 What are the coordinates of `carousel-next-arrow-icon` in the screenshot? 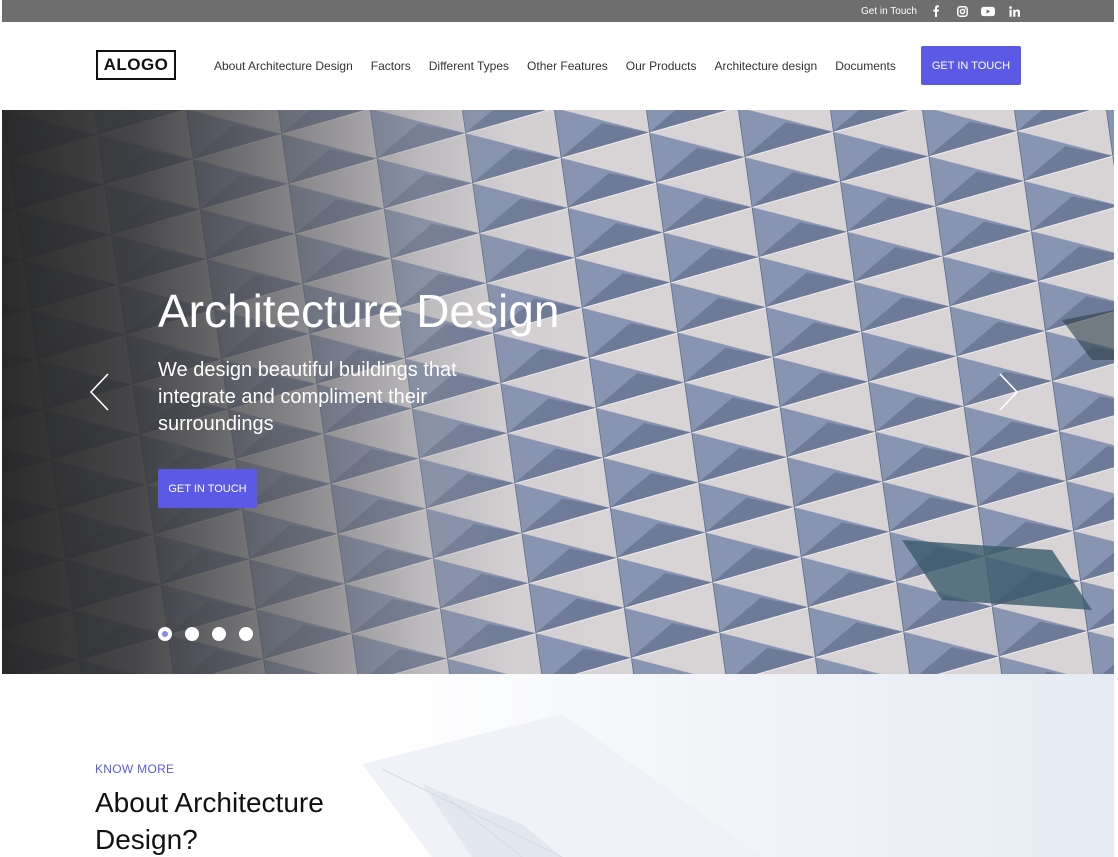 It's located at (1008, 392).